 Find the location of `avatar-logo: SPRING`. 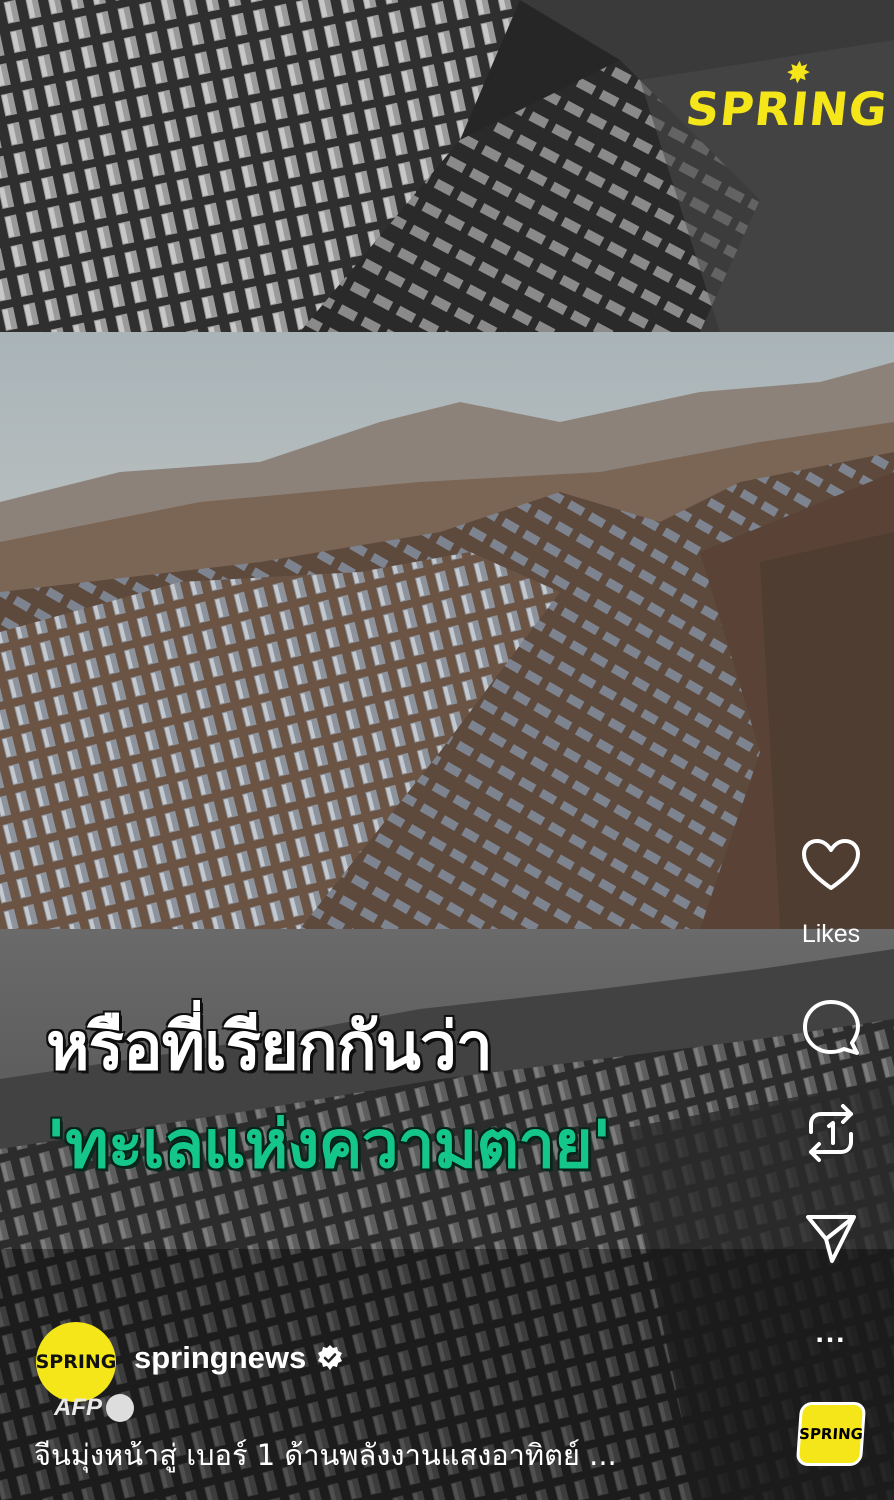

avatar-logo: SPRING is located at coordinates (76, 1362).